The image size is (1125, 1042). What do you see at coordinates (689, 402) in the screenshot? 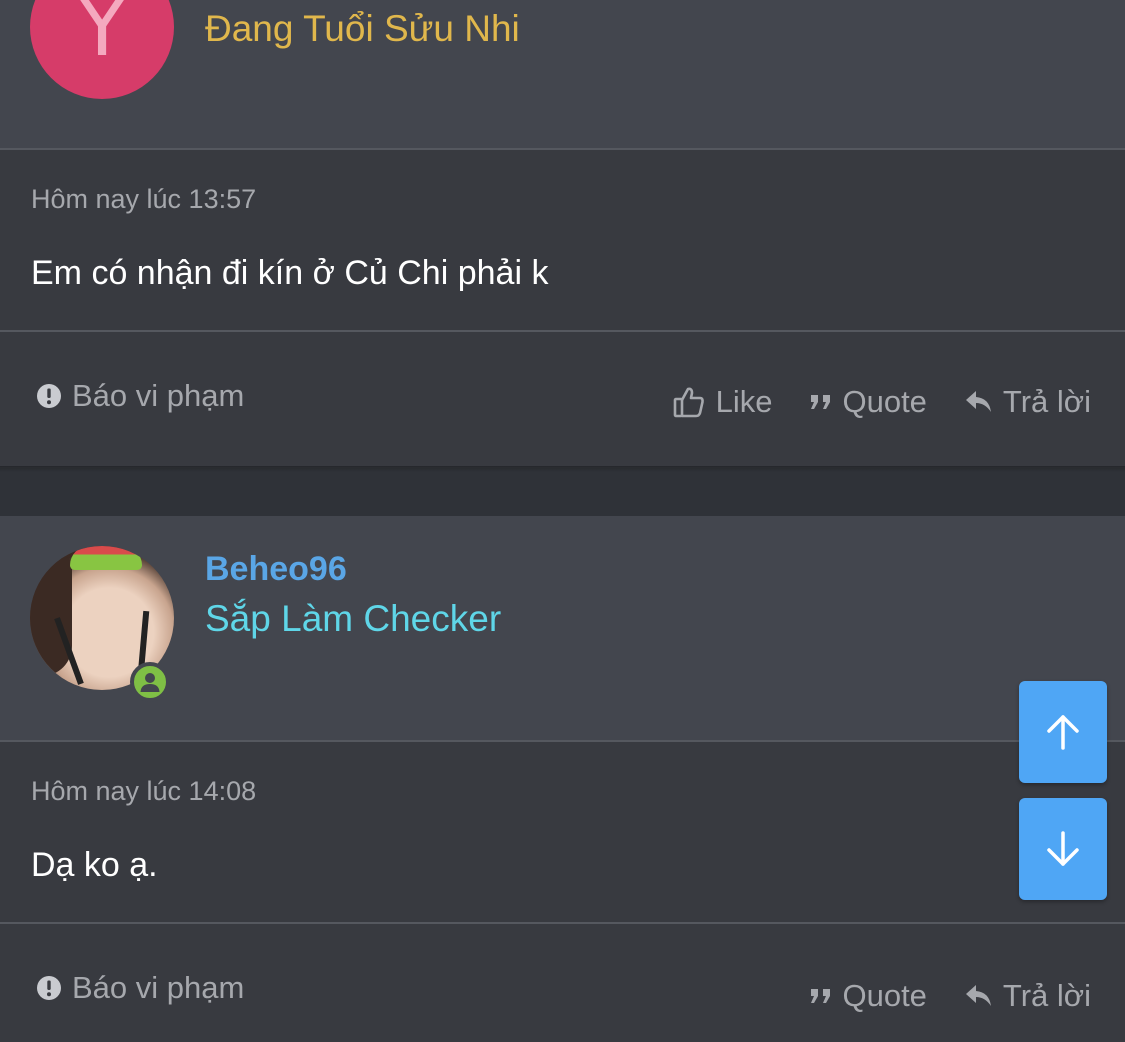
I see `thumbs-up-icon` at bounding box center [689, 402].